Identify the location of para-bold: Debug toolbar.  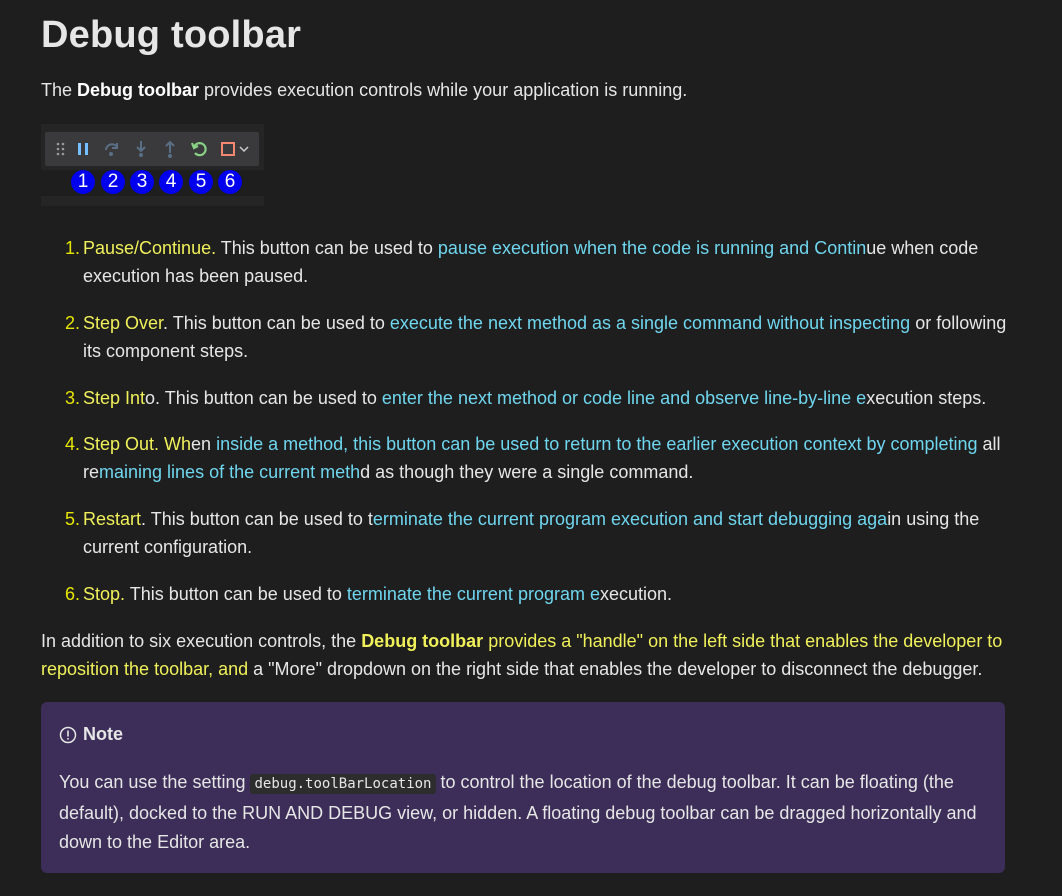
(422, 641).